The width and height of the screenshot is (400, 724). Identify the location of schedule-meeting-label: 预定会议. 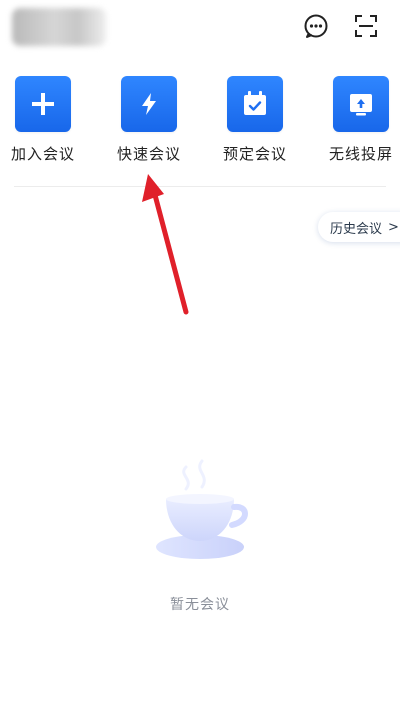
(254, 154).